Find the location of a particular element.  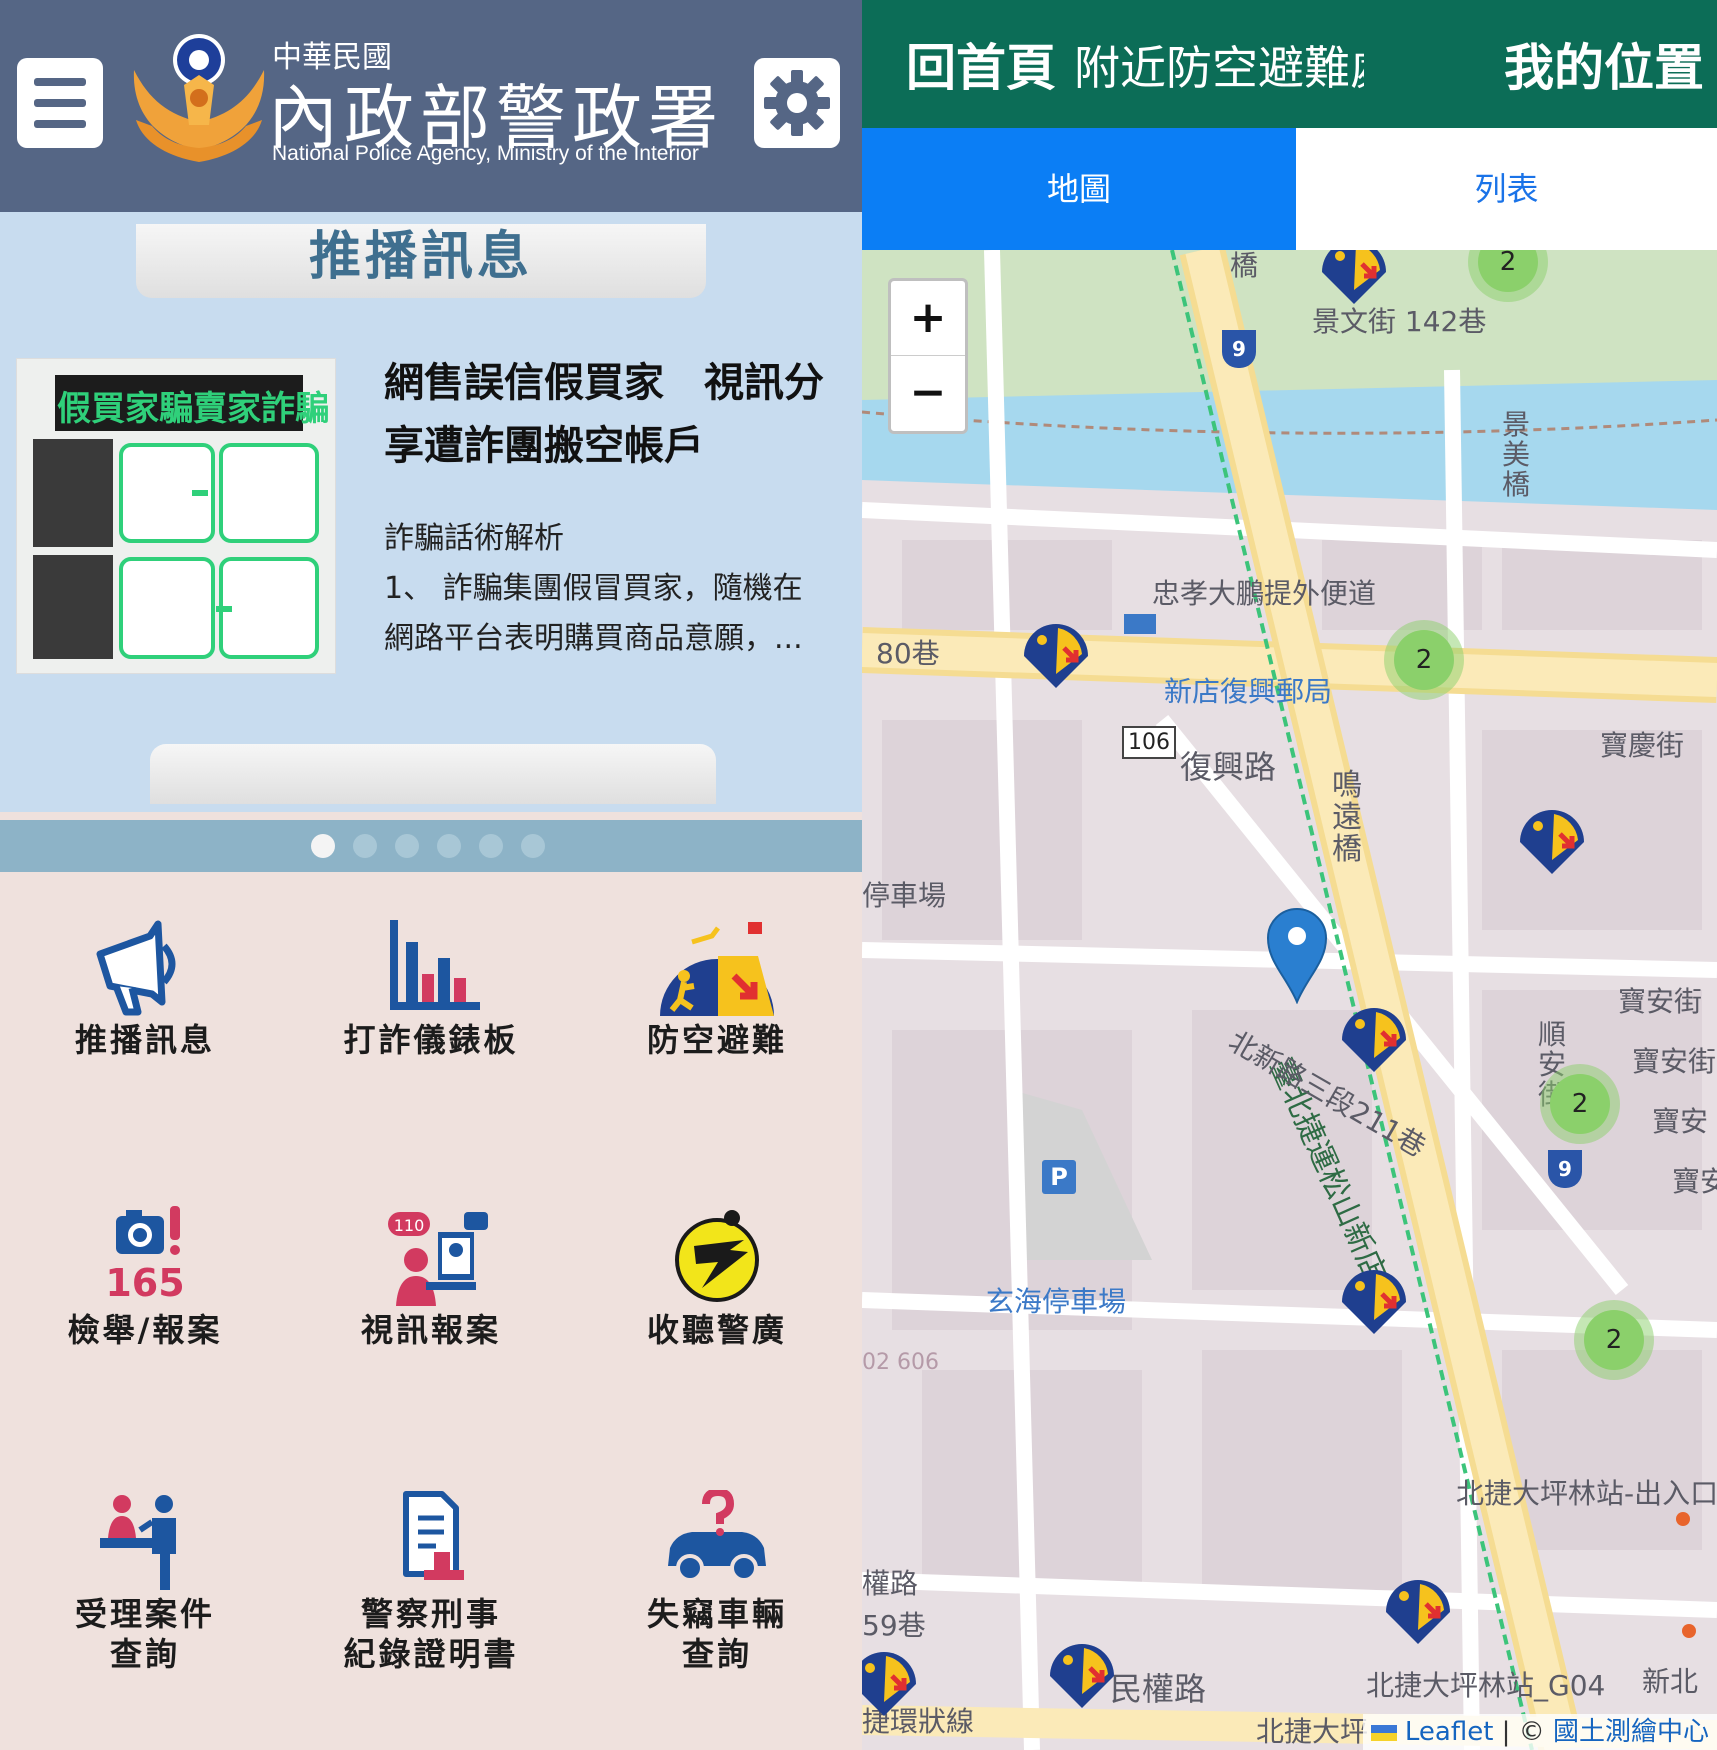

menu-label-line: 失竊車輛 is located at coordinates (716, 1614).